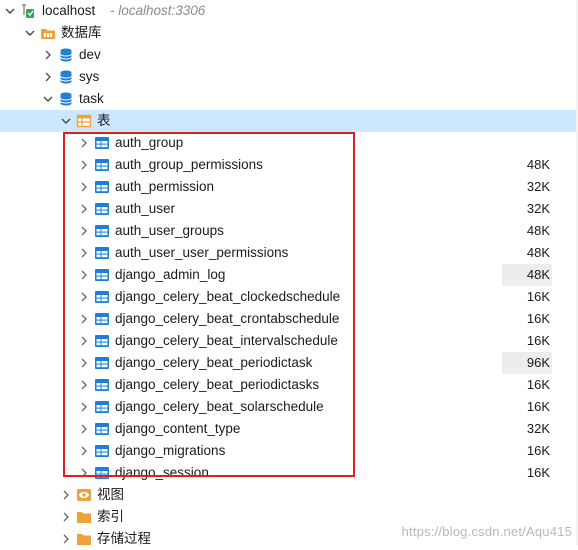 This screenshot has height=550, width=578. What do you see at coordinates (289, 99) in the screenshot?
I see `database-item-task: task` at bounding box center [289, 99].